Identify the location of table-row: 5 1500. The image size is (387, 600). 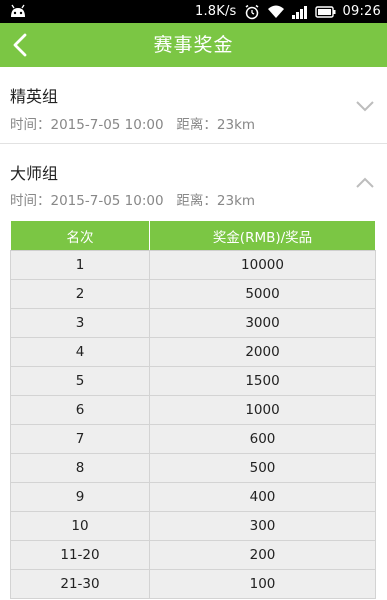
(193, 381).